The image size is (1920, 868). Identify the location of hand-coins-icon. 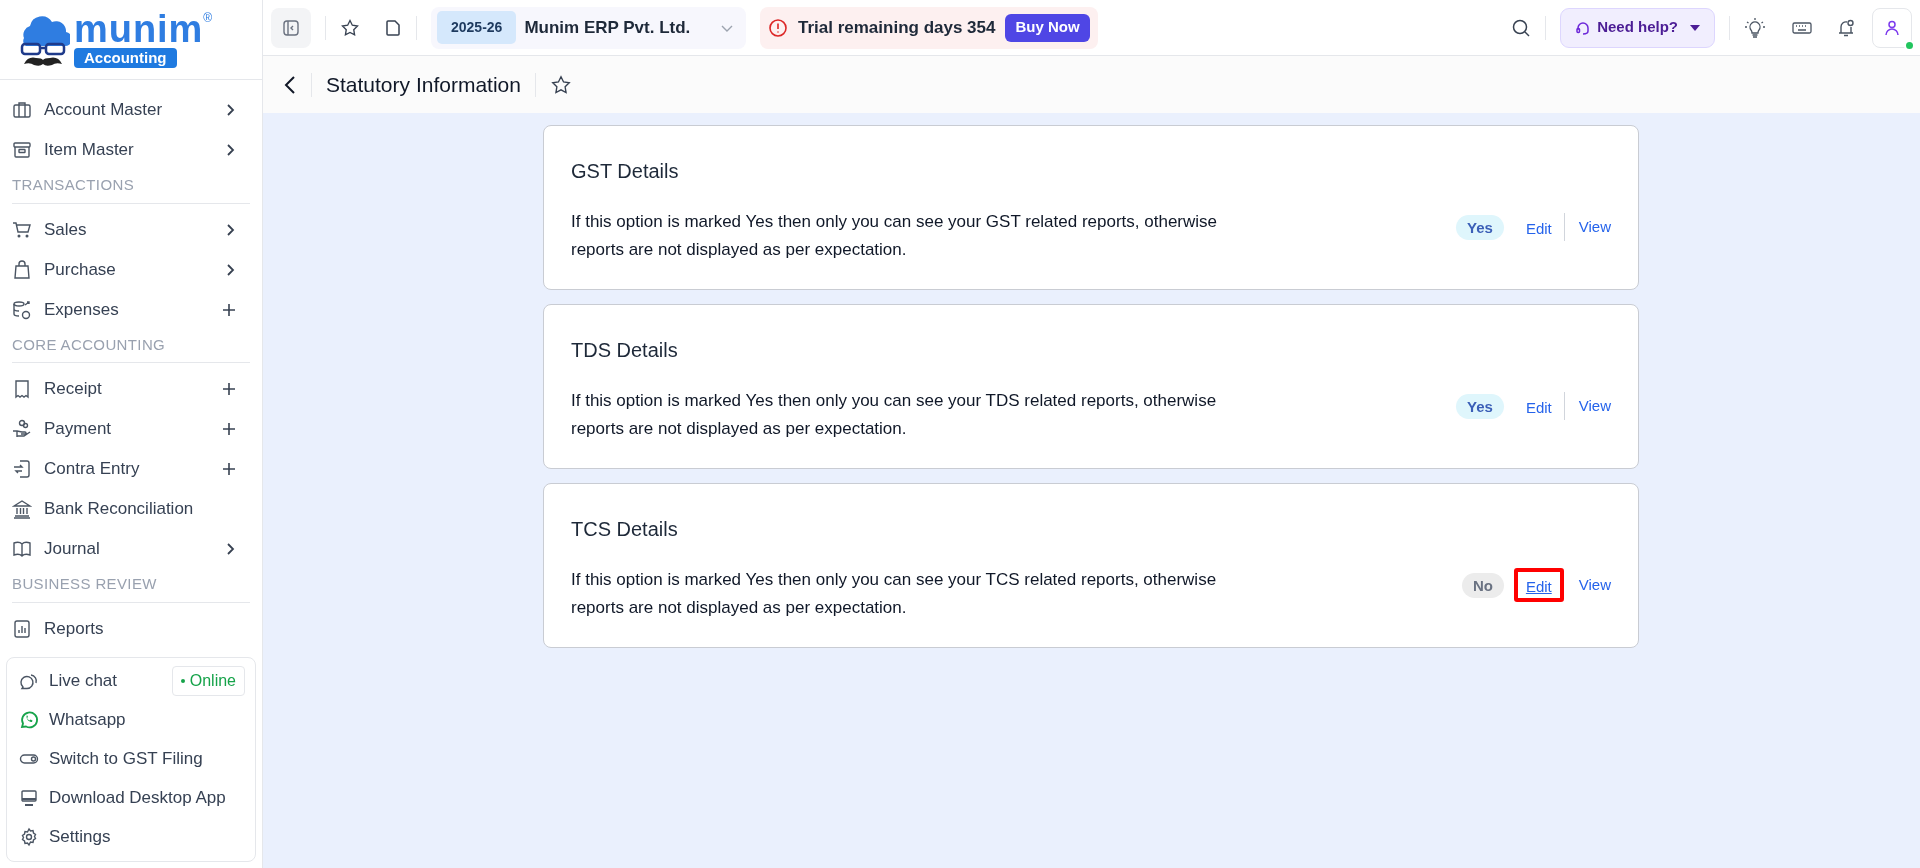
(22, 429).